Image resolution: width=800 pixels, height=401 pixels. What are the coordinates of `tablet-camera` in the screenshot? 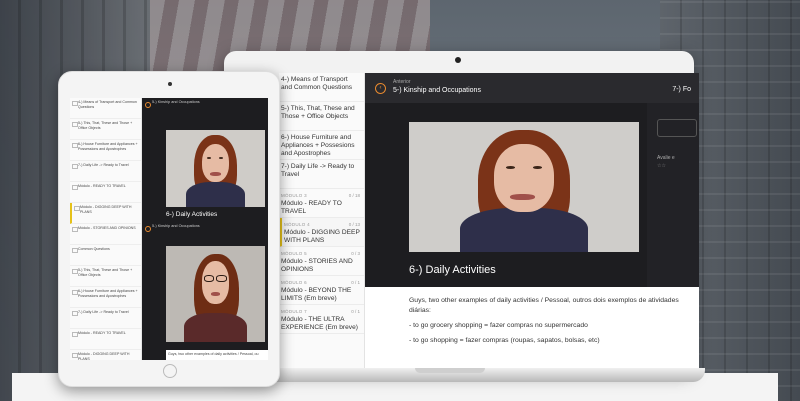 It's located at (170, 84).